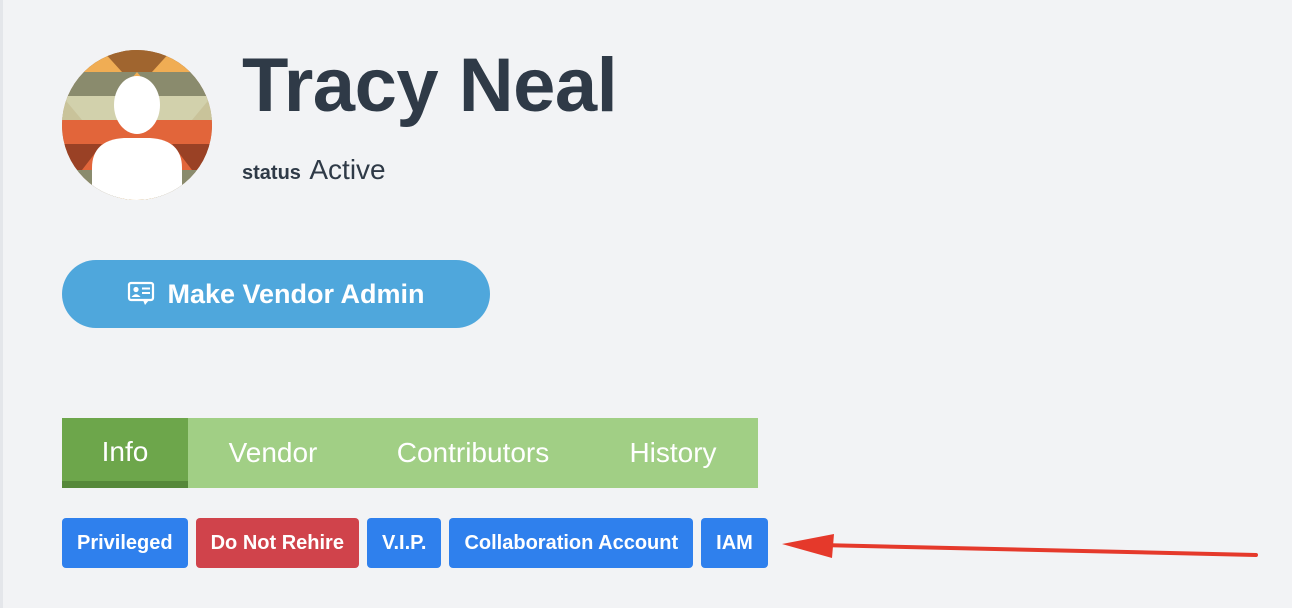 Image resolution: width=1292 pixels, height=608 pixels. I want to click on make-vendor-admin-label: Make Vendor Admin, so click(296, 293).